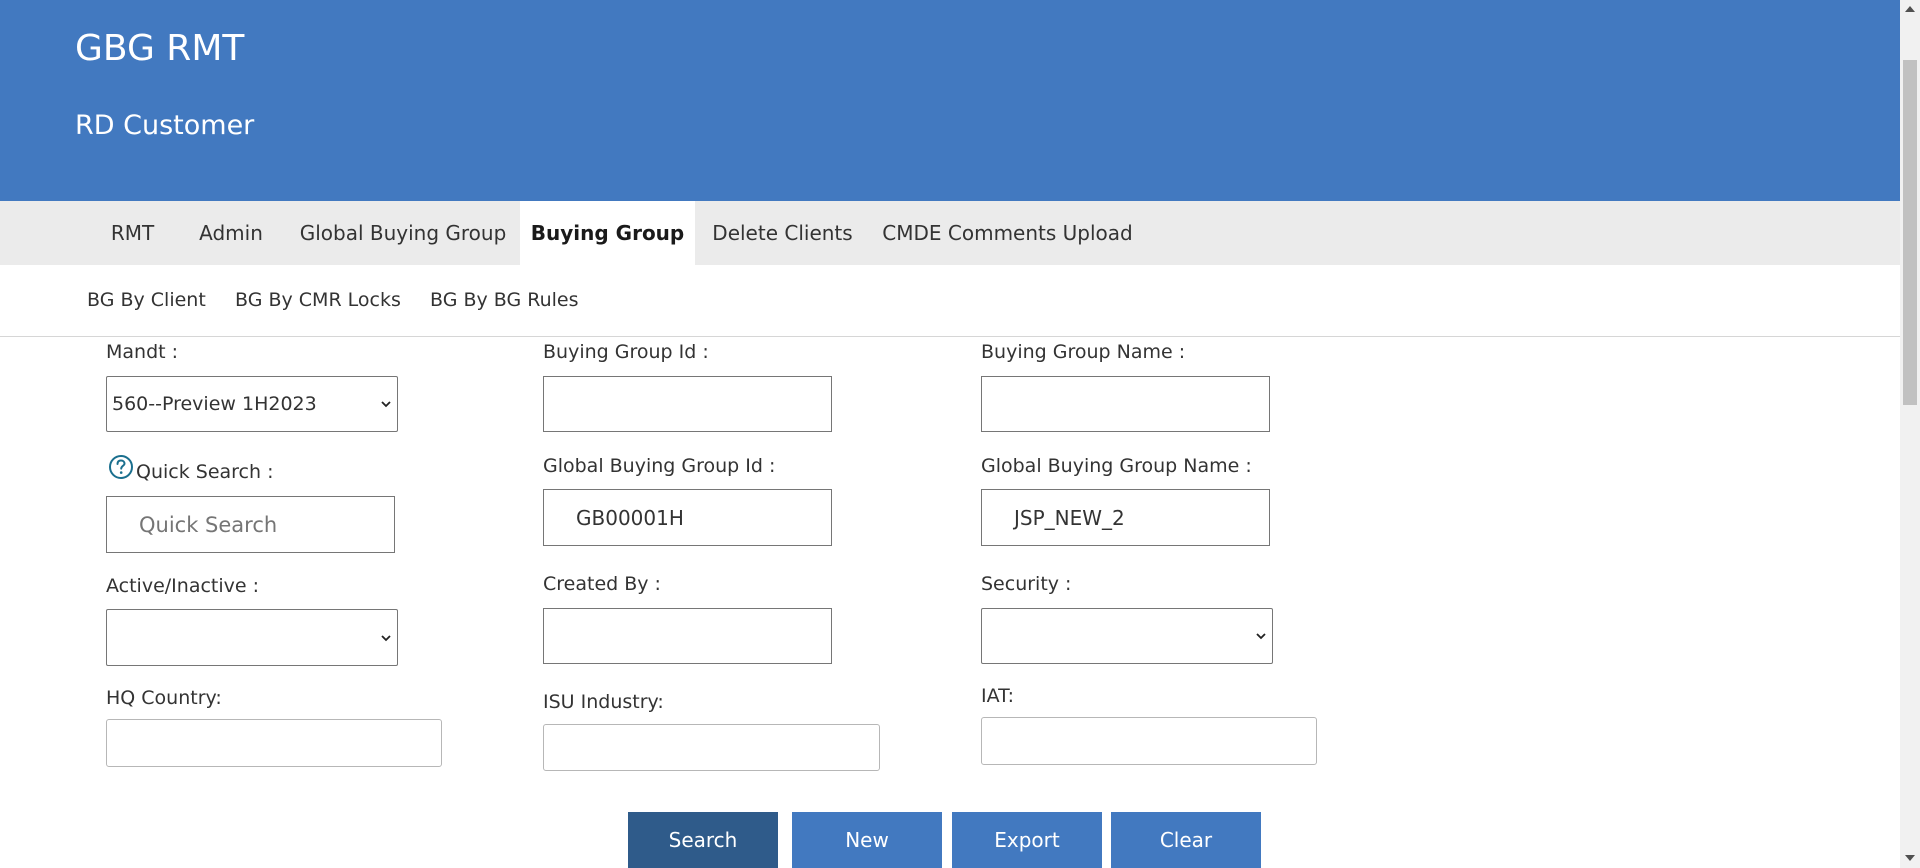  What do you see at coordinates (504, 300) in the screenshot?
I see `subnav-bg-by-bg-rules: BG By BG Rules` at bounding box center [504, 300].